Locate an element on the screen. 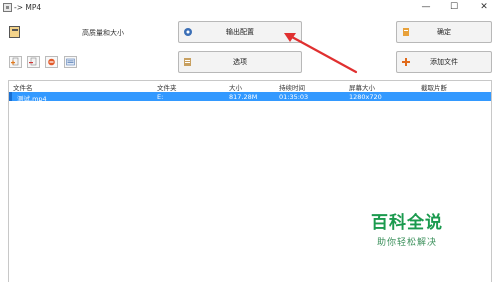  media-info-tool-button is located at coordinates (70, 62).